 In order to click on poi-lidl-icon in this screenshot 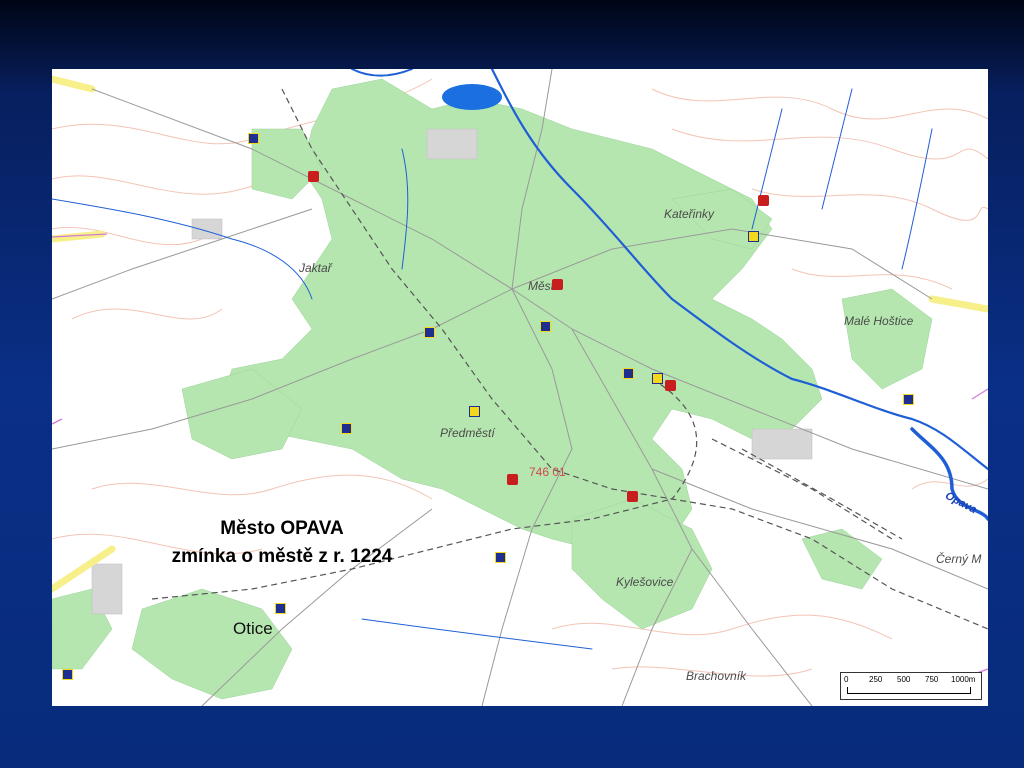, I will do `click(474, 411)`.